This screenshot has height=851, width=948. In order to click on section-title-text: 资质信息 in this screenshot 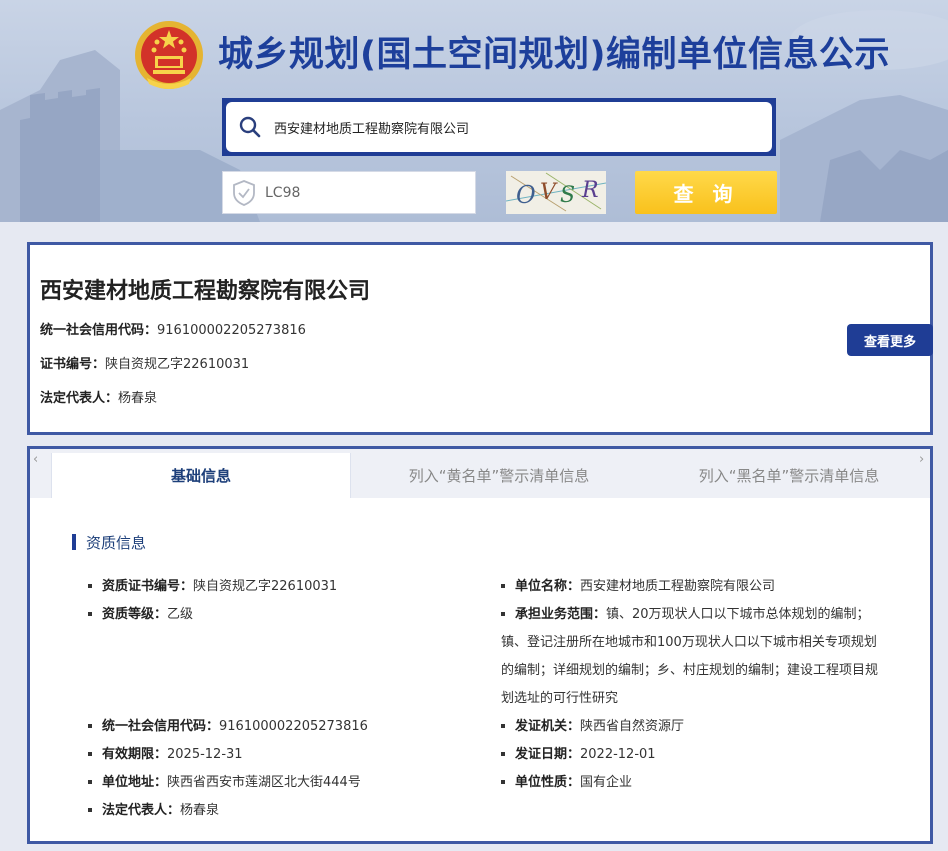, I will do `click(116, 542)`.